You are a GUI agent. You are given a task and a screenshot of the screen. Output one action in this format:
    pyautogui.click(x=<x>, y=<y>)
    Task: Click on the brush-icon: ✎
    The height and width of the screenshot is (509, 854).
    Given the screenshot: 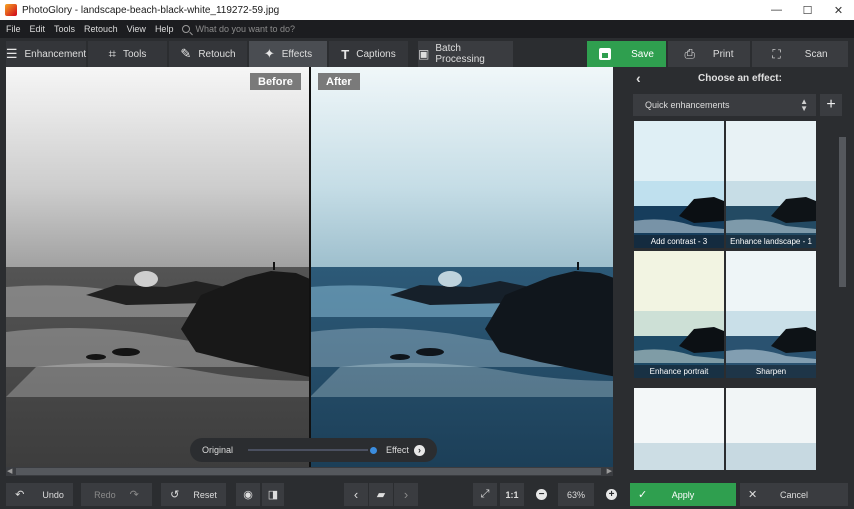 What is the action you would take?
    pyautogui.click(x=186, y=53)
    